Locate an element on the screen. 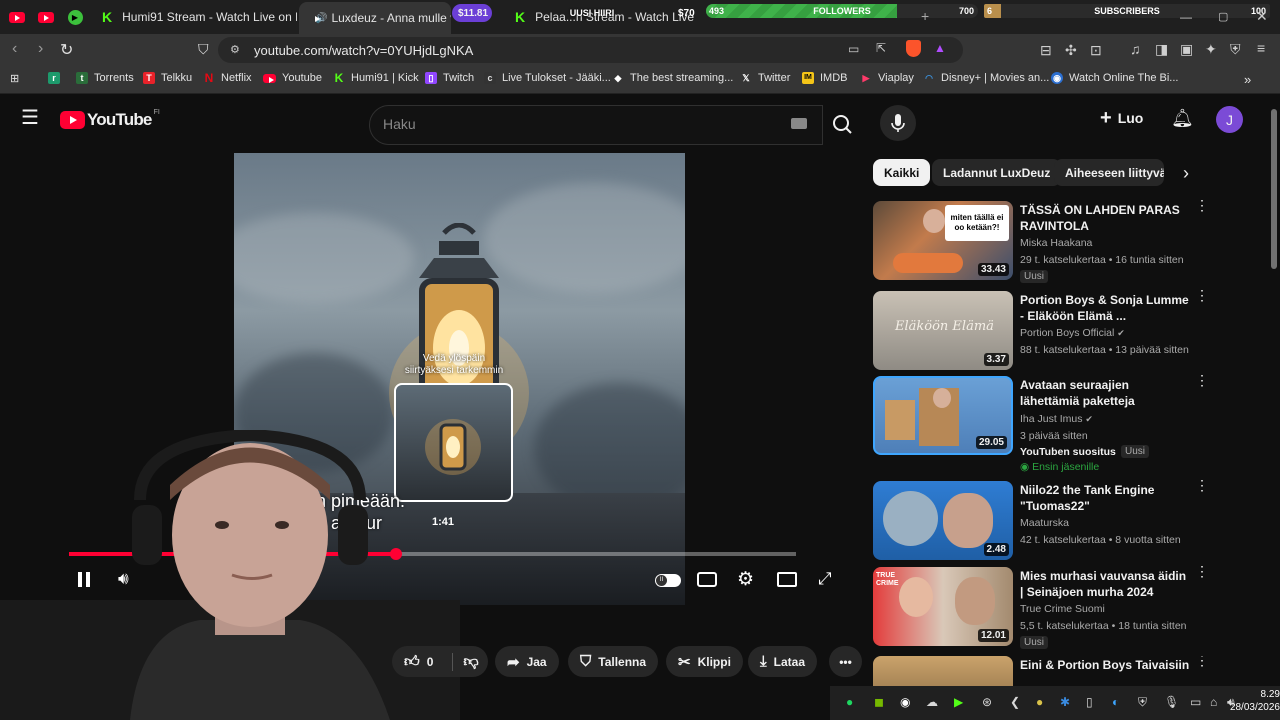 The width and height of the screenshot is (1280, 720). bookmark-icon: ⛉ is located at coordinates (203, 49).